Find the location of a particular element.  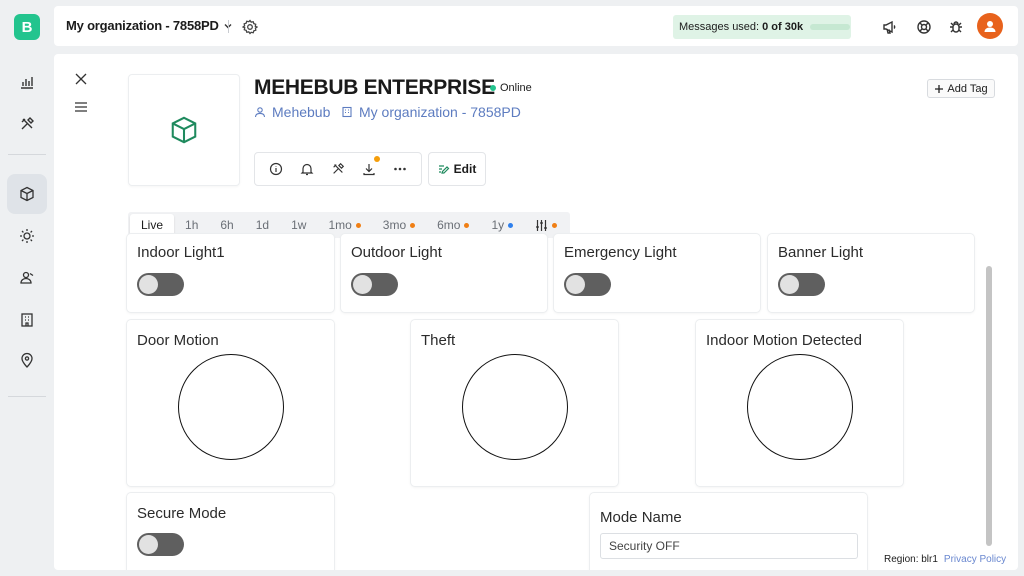

tab-6h: 6h is located at coordinates (226, 225).